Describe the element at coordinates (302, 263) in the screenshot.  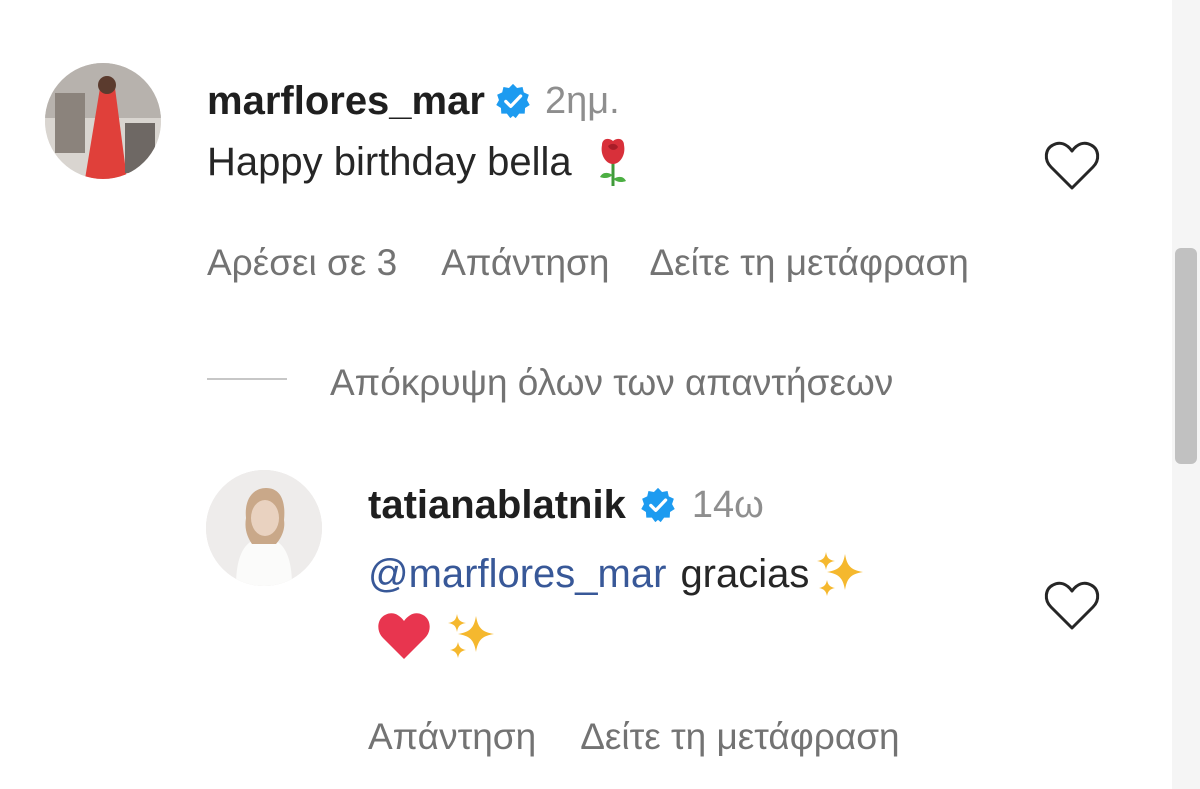
I see `likes-count-link: Αρέσει σε 3` at that location.